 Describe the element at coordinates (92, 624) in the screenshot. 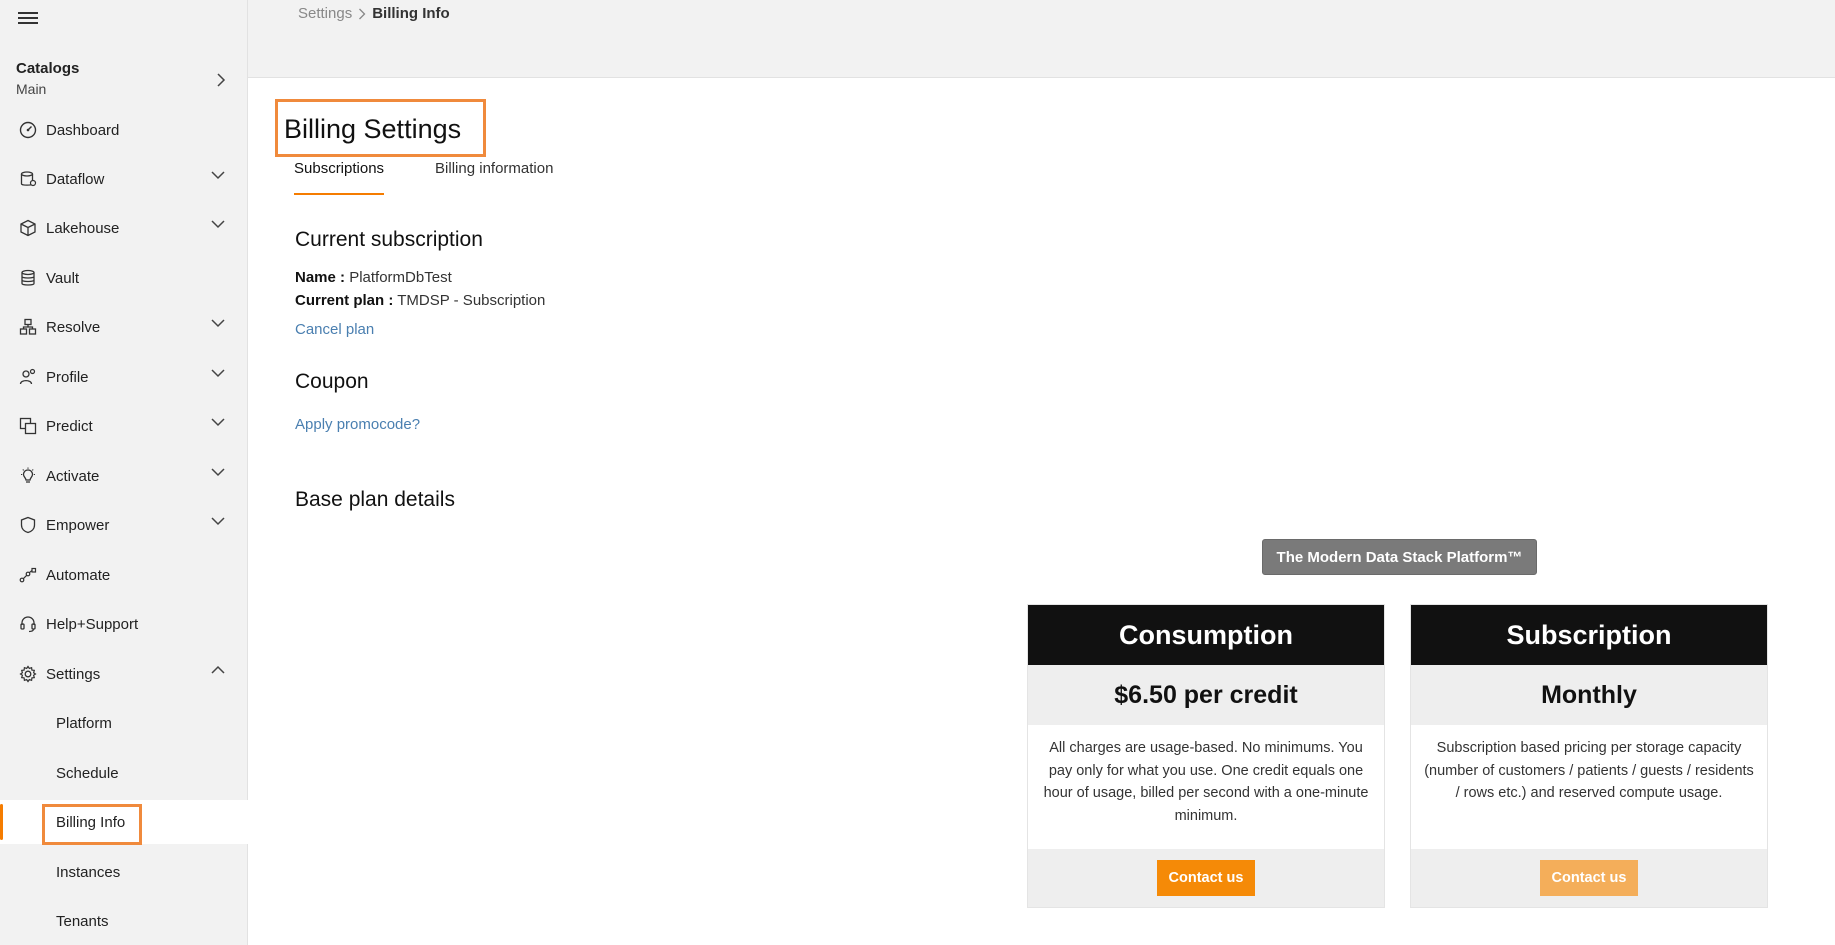

I see `sidebar-item-label: Help+Support` at that location.